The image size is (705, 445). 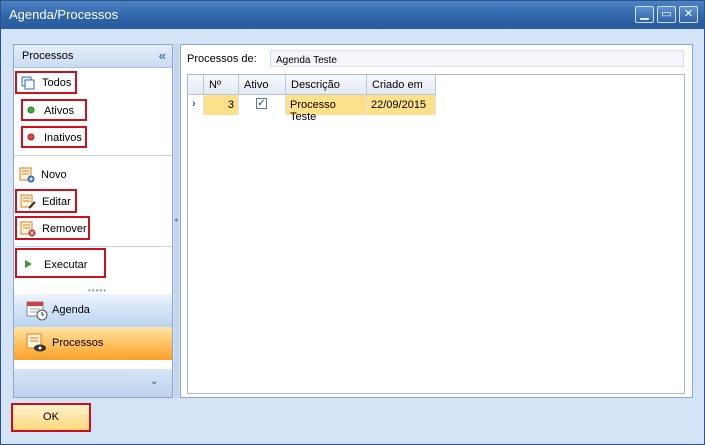 What do you see at coordinates (401, 85) in the screenshot?
I see `column-header-criado: Criado em` at bounding box center [401, 85].